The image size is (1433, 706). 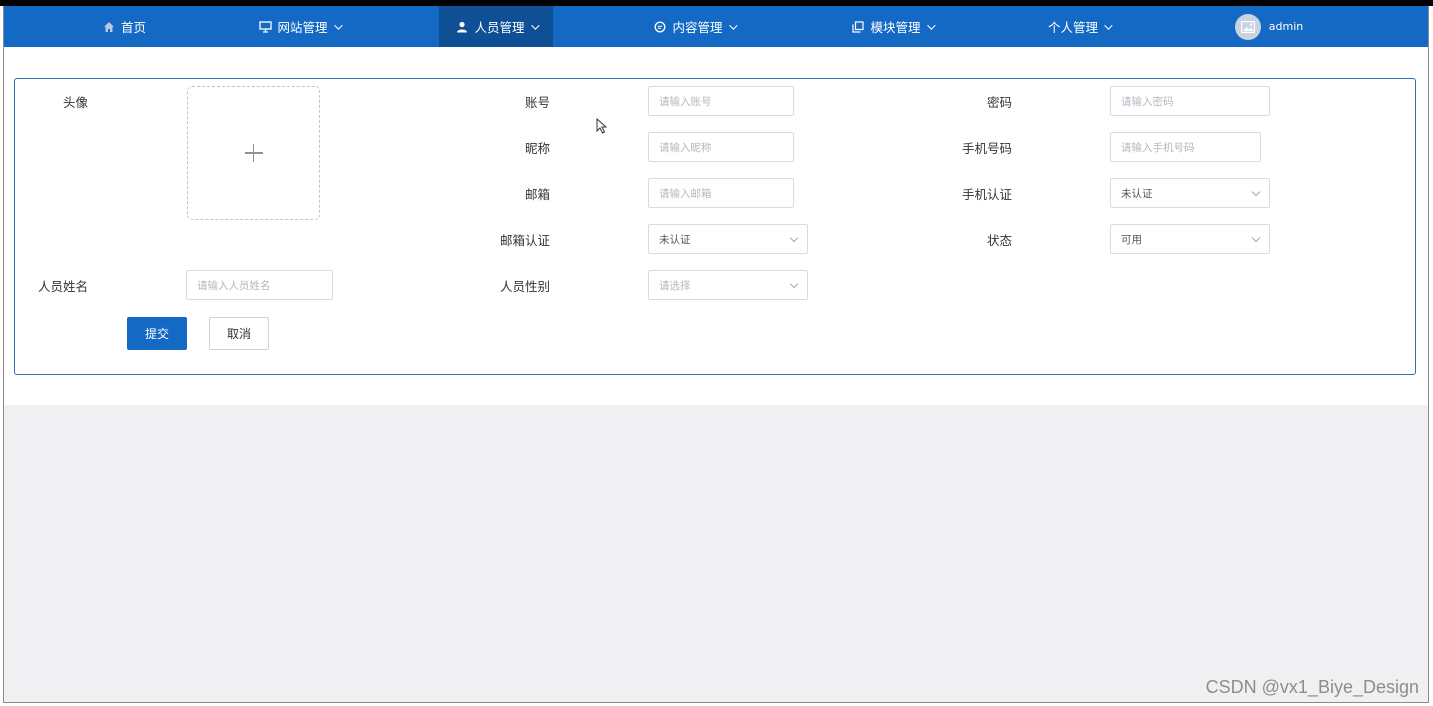 I want to click on email-label: 邮箱, so click(x=537, y=194).